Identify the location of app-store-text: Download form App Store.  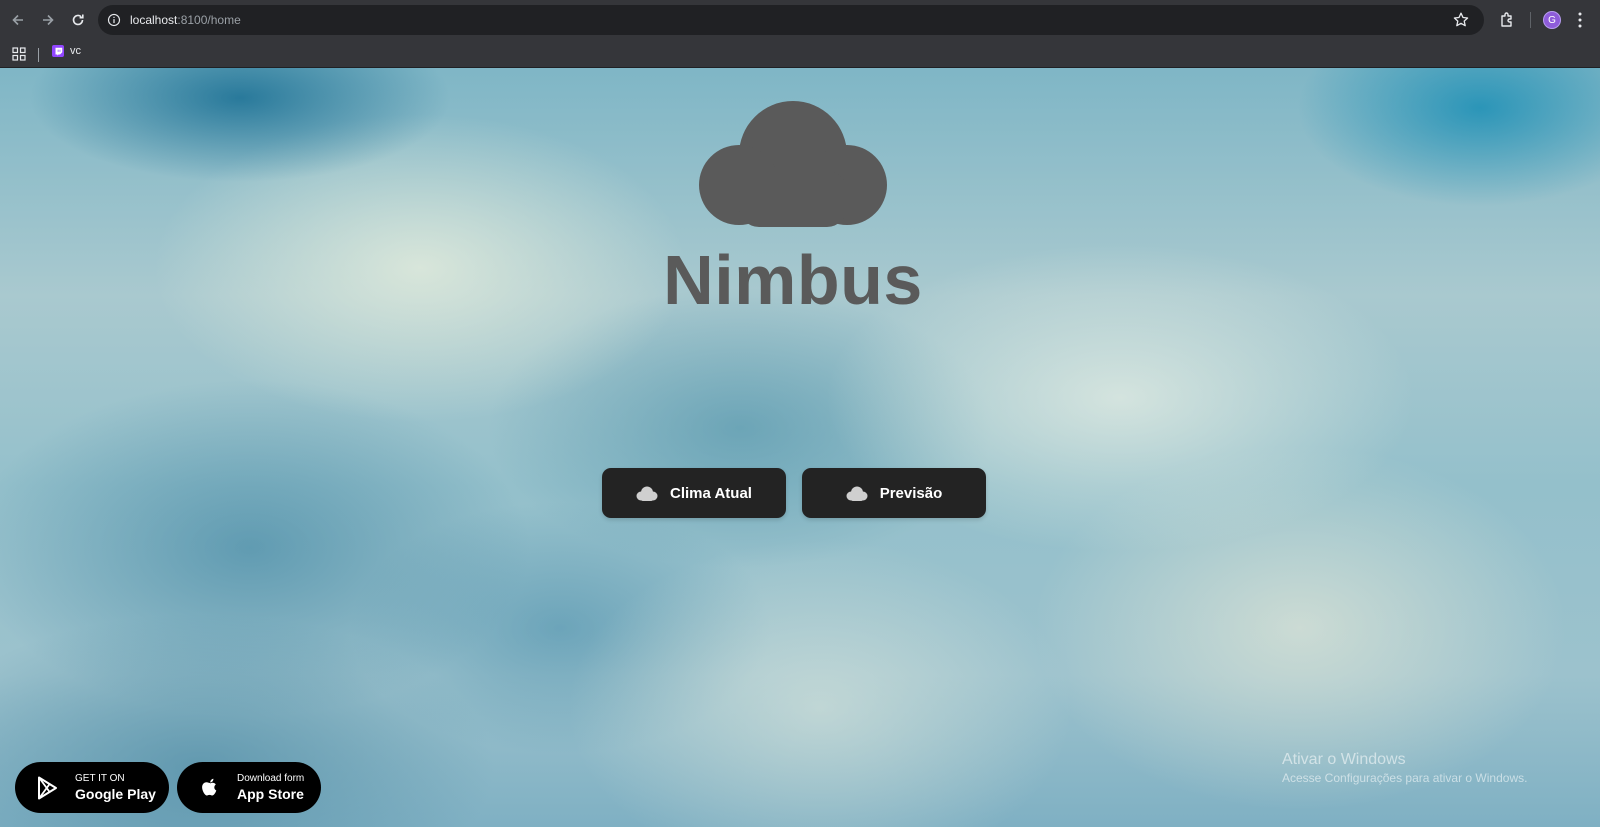
(270, 788).